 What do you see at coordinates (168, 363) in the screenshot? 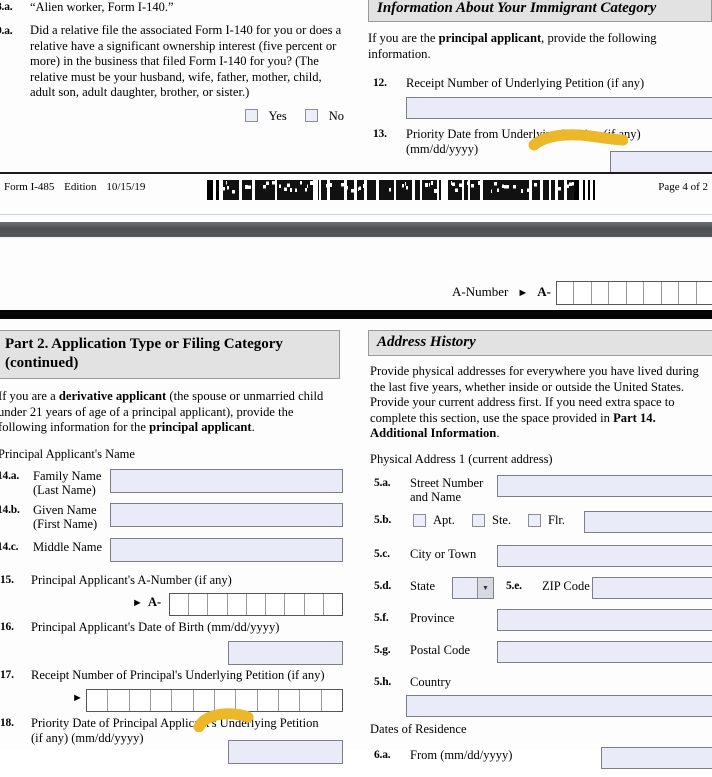
I see `part2-title-line2: (continued)` at bounding box center [168, 363].